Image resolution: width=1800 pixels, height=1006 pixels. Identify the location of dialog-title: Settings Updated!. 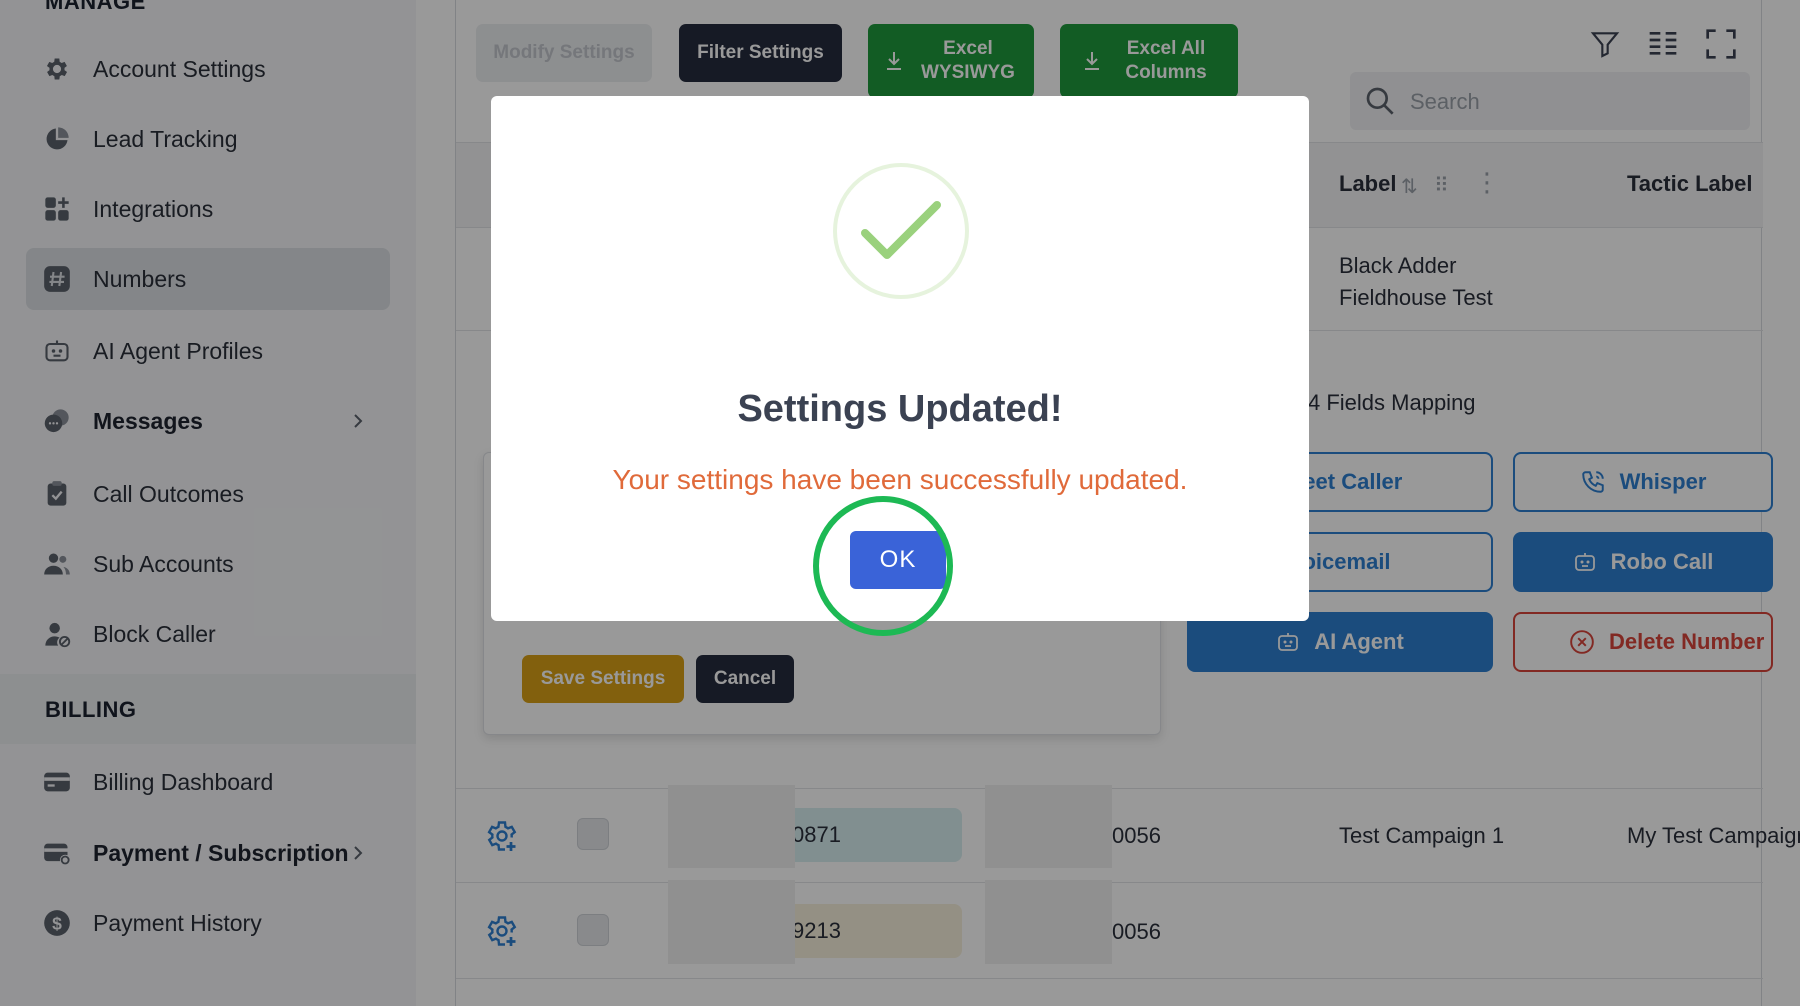
(900, 409).